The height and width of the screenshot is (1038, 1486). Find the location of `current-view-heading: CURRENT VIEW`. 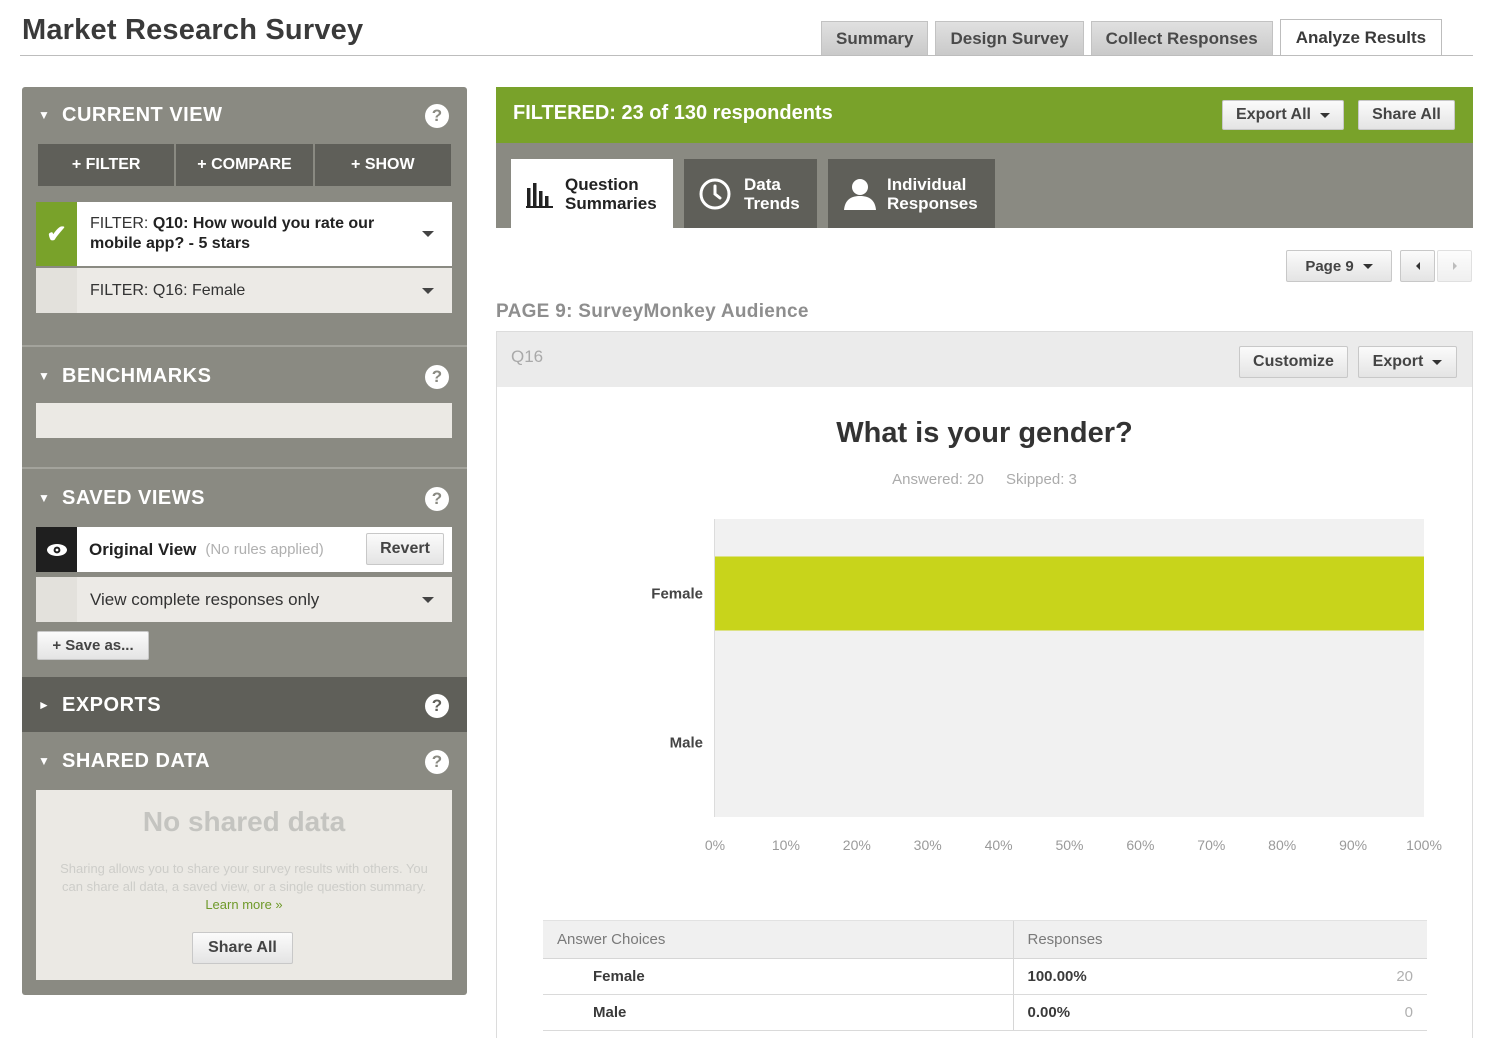

current-view-heading: CURRENT VIEW is located at coordinates (142, 114).